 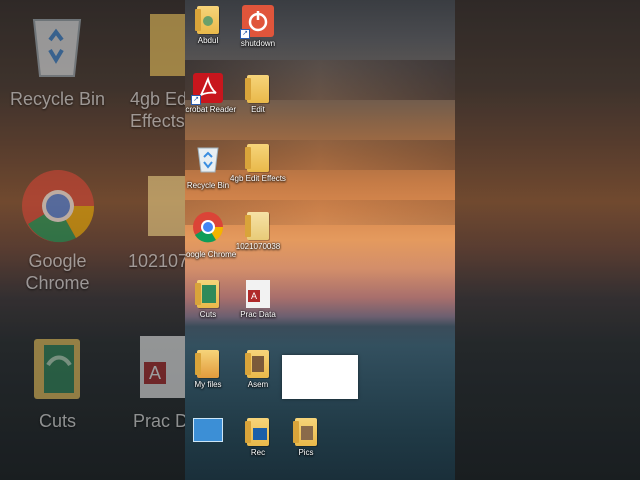 I want to click on recycle-bin-large-icon, so click(x=57, y=48).